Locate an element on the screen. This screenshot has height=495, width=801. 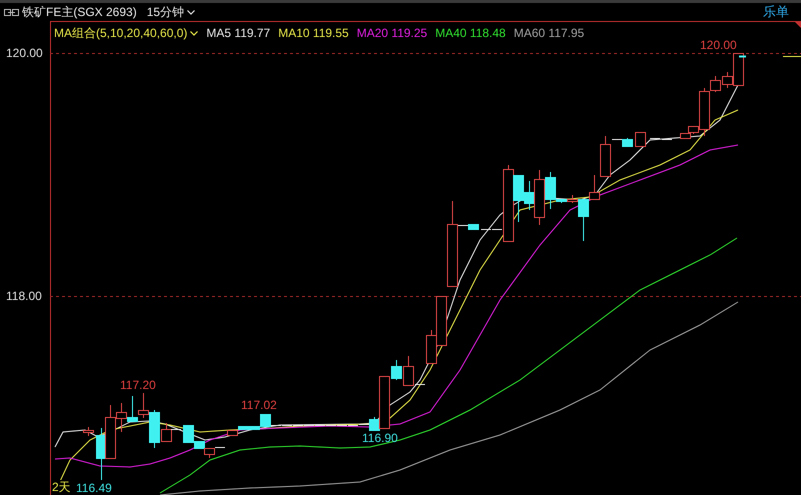
order-button: 乐单 is located at coordinates (776, 12).